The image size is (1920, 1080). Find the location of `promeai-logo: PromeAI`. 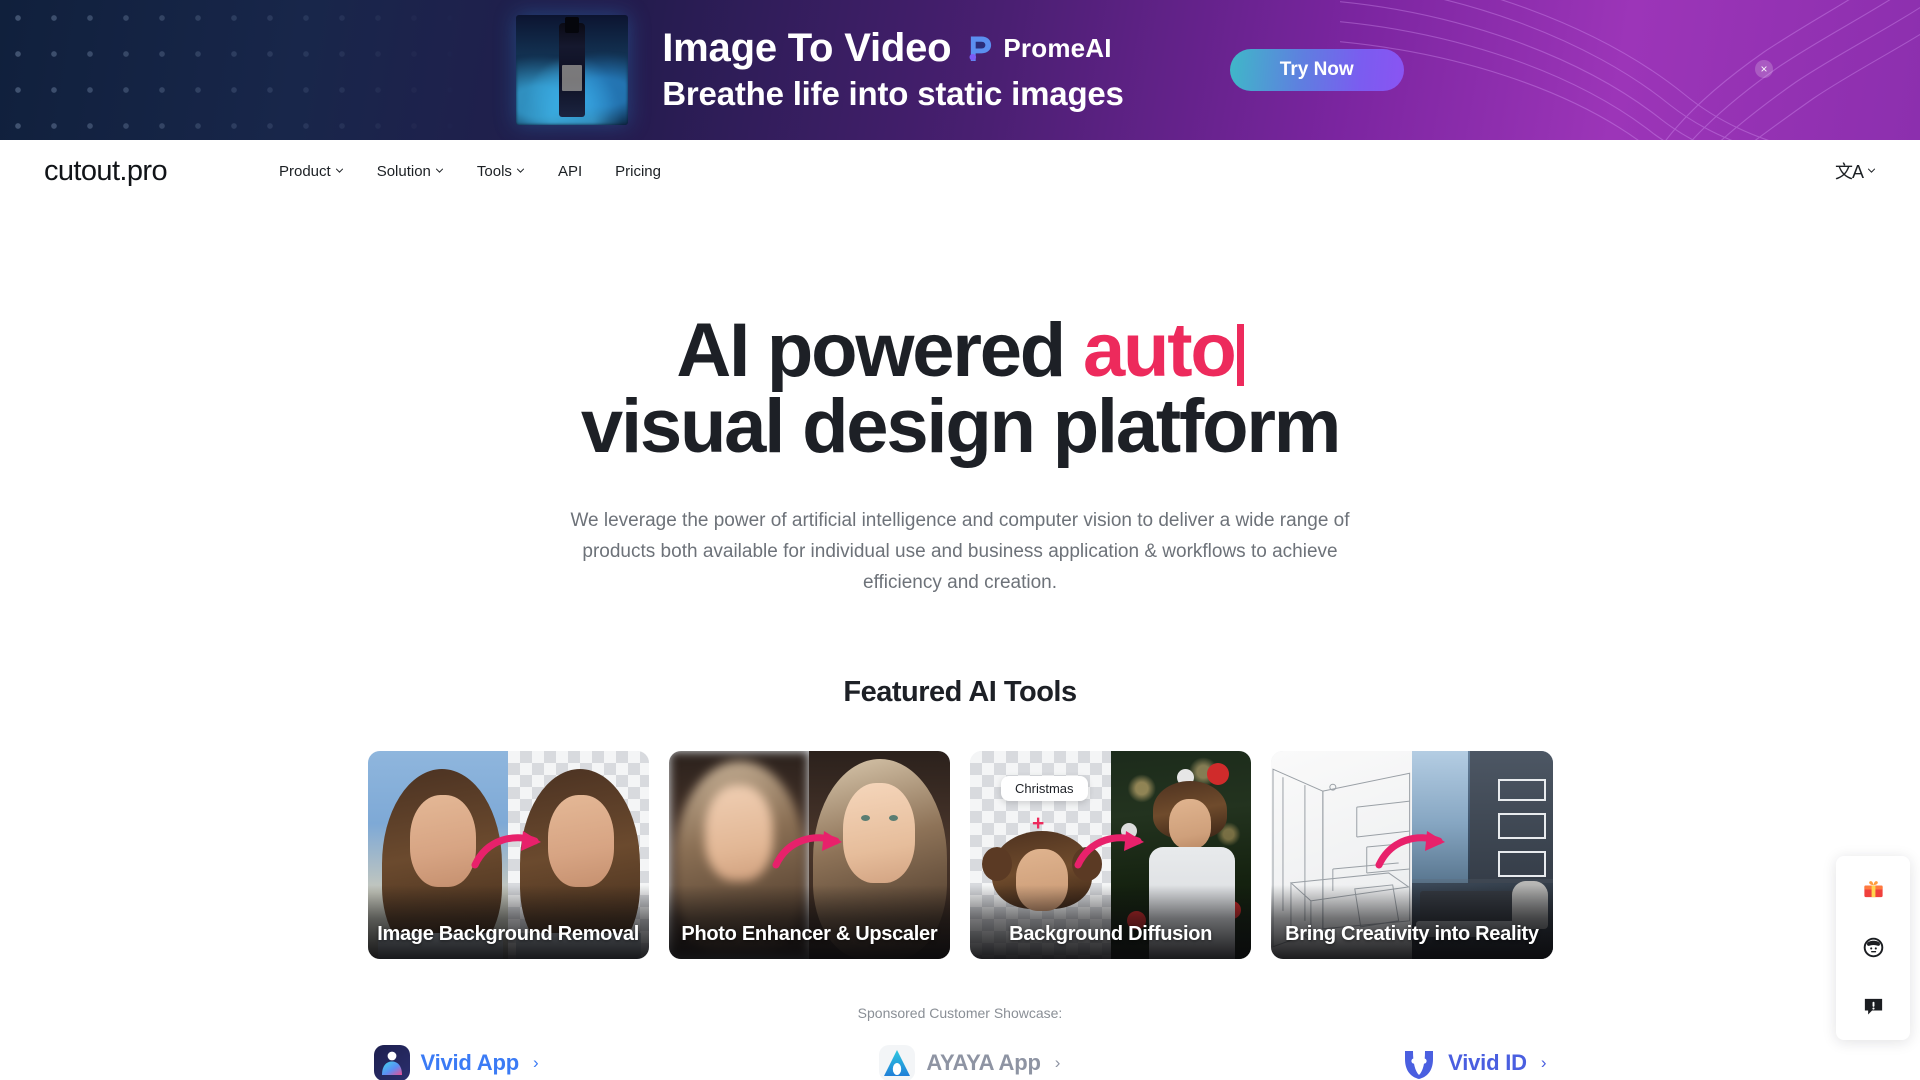

promeai-logo: PromeAI is located at coordinates (1039, 48).